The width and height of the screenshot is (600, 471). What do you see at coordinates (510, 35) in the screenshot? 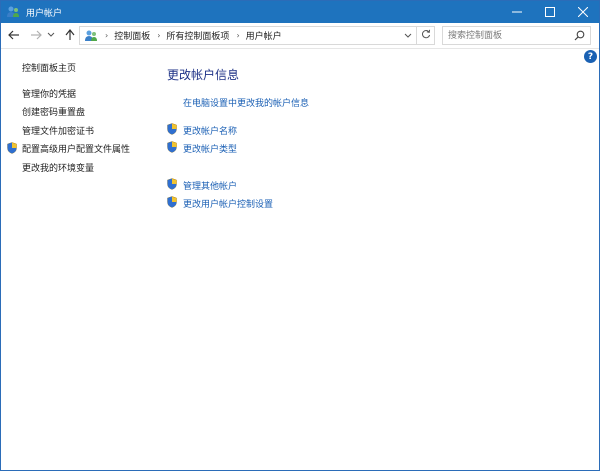
I see `search-input` at bounding box center [510, 35].